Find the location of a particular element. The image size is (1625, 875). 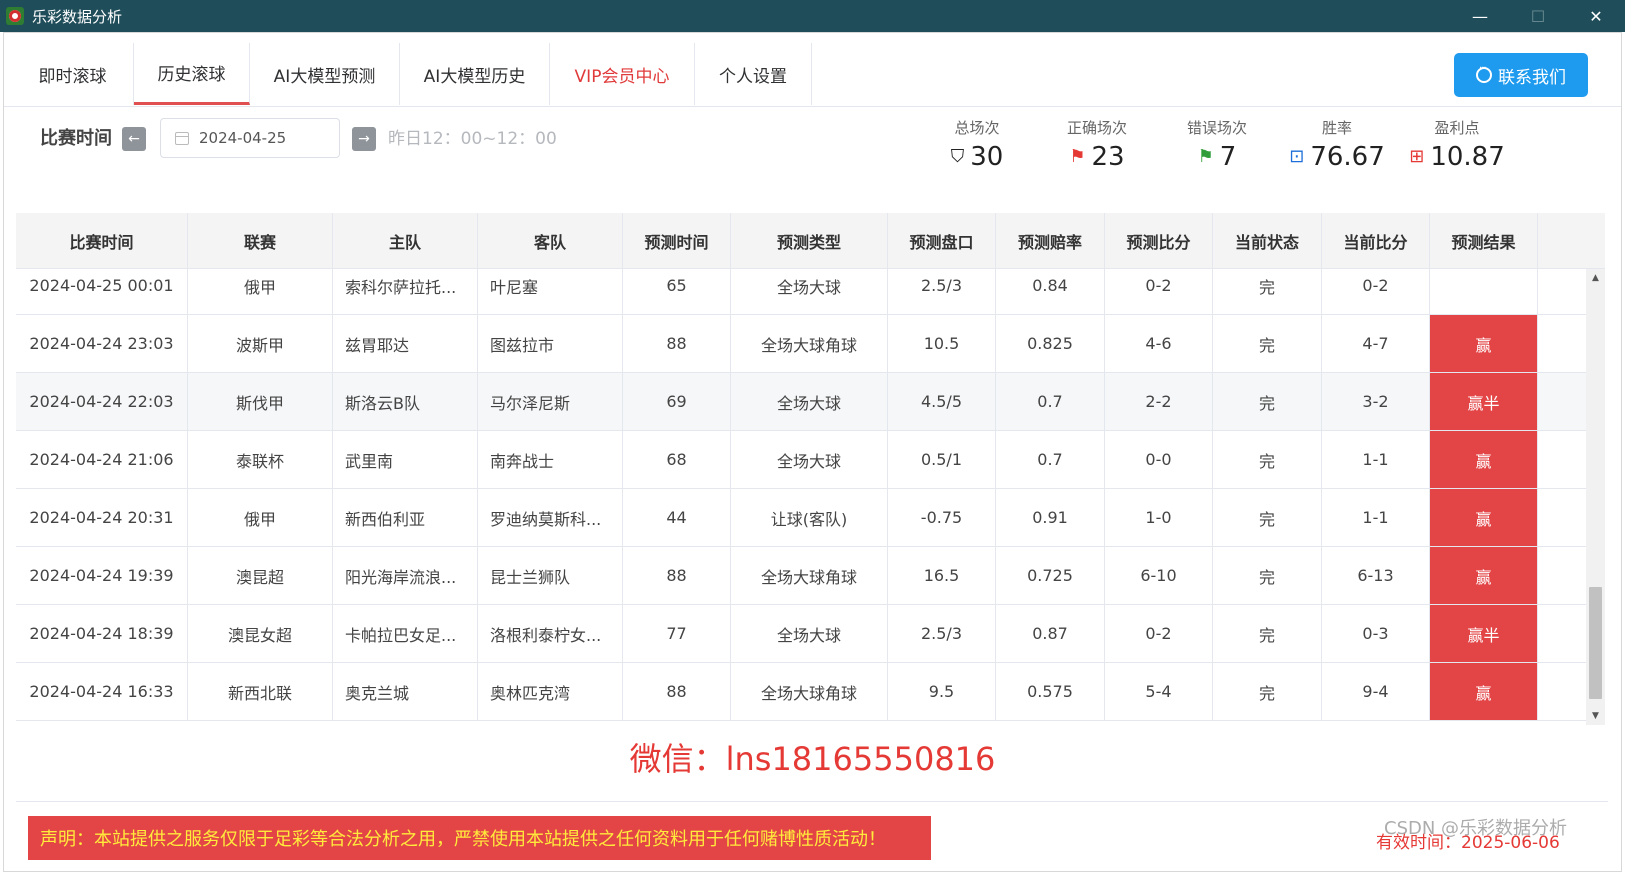

table-cell: 44 is located at coordinates (677, 517).